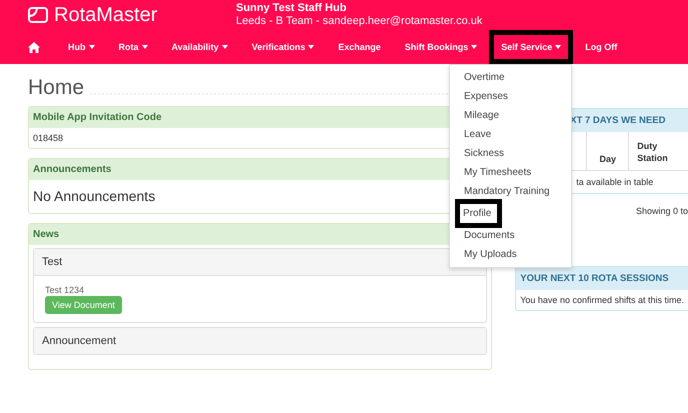 The height and width of the screenshot is (413, 688). Describe the element at coordinates (81, 47) in the screenshot. I see `nav-item: Hub` at that location.